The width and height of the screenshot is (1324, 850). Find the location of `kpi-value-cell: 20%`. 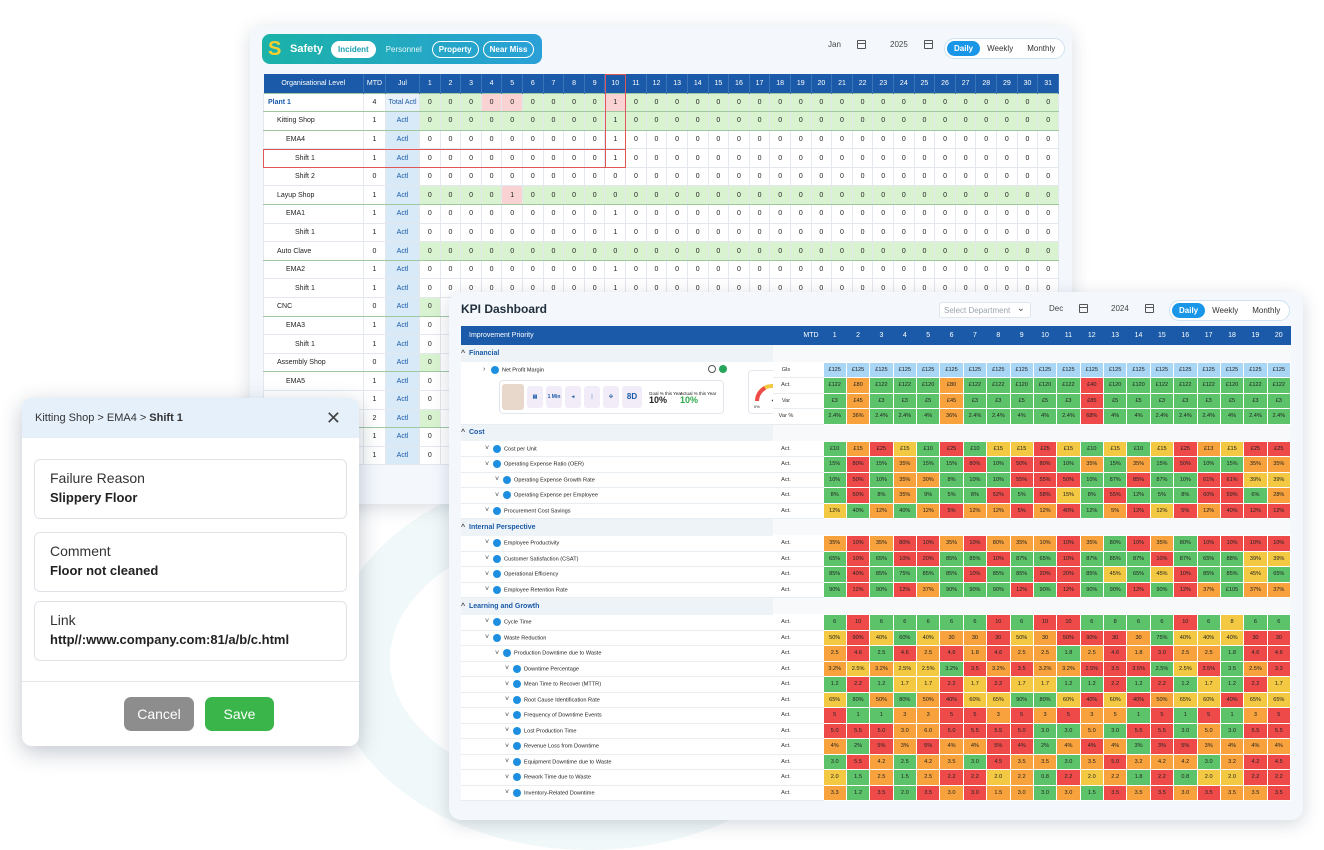

kpi-value-cell: 20% is located at coordinates (928, 558).